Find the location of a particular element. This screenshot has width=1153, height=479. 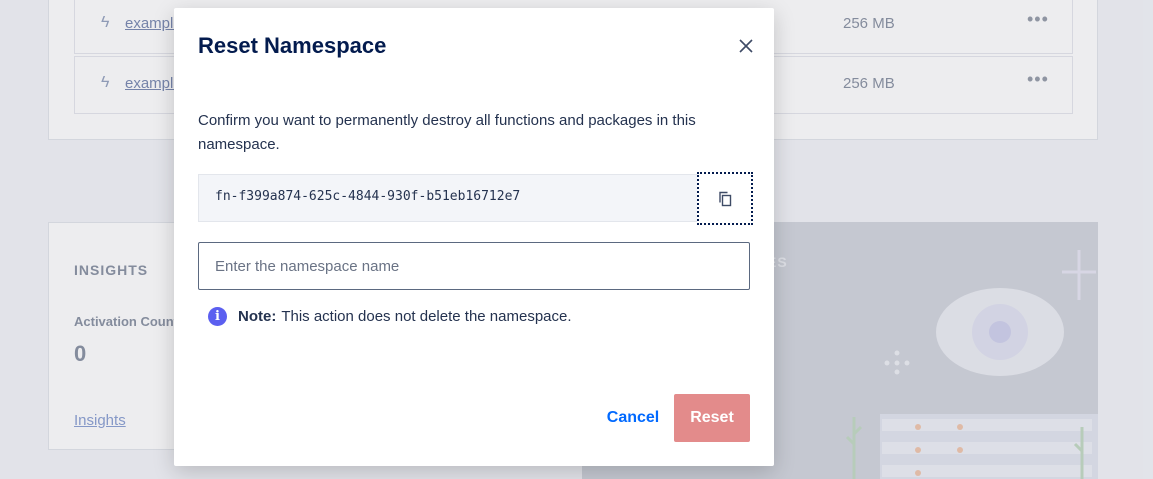

close-icon is located at coordinates (746, 46).